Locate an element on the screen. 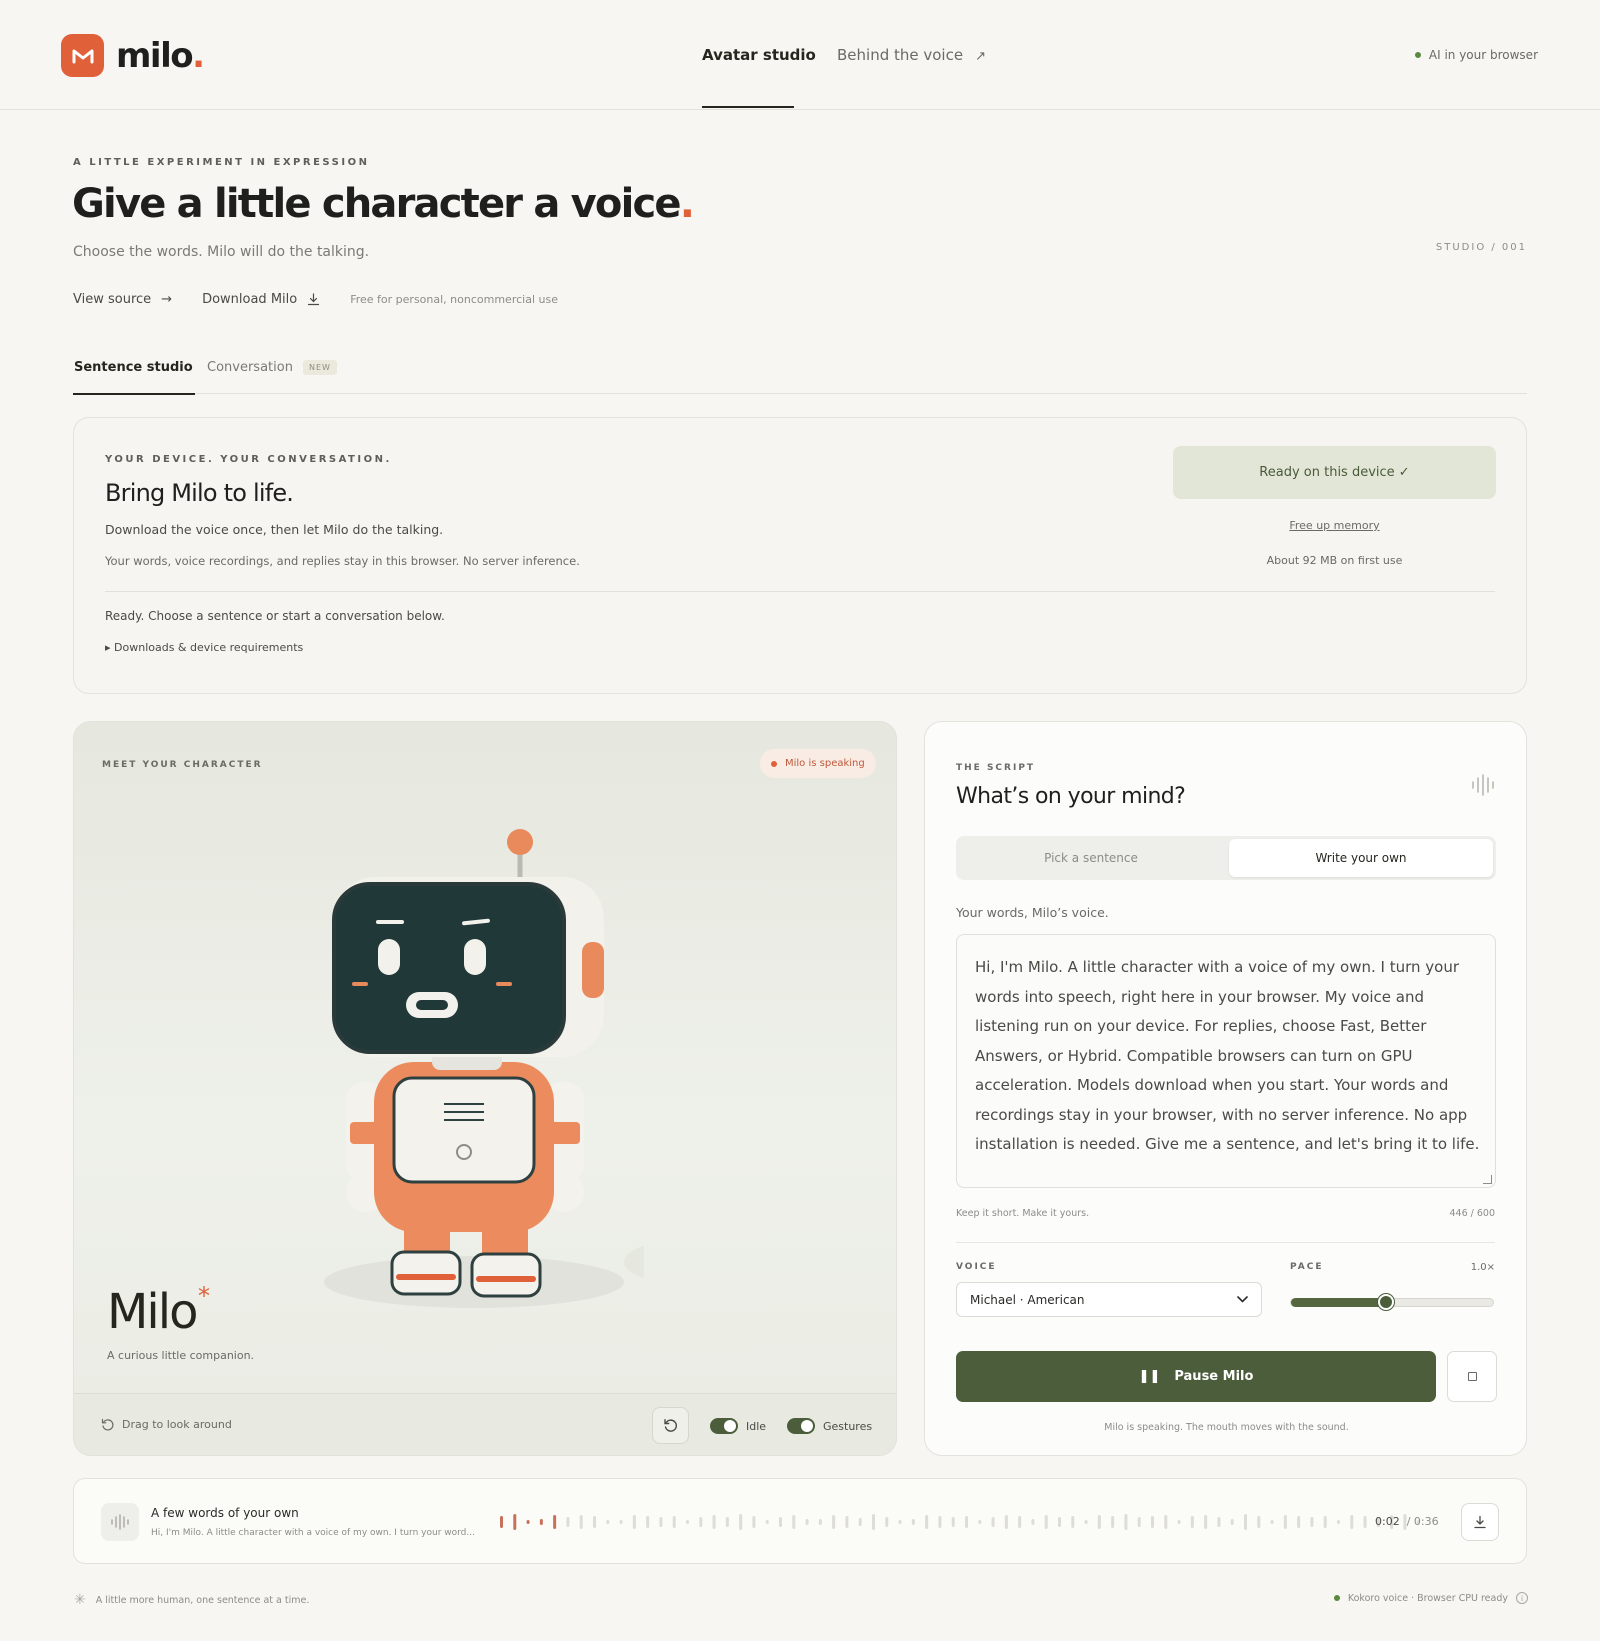 The width and height of the screenshot is (1600, 1641). voice-select: Michael · American is located at coordinates (1109, 1299).